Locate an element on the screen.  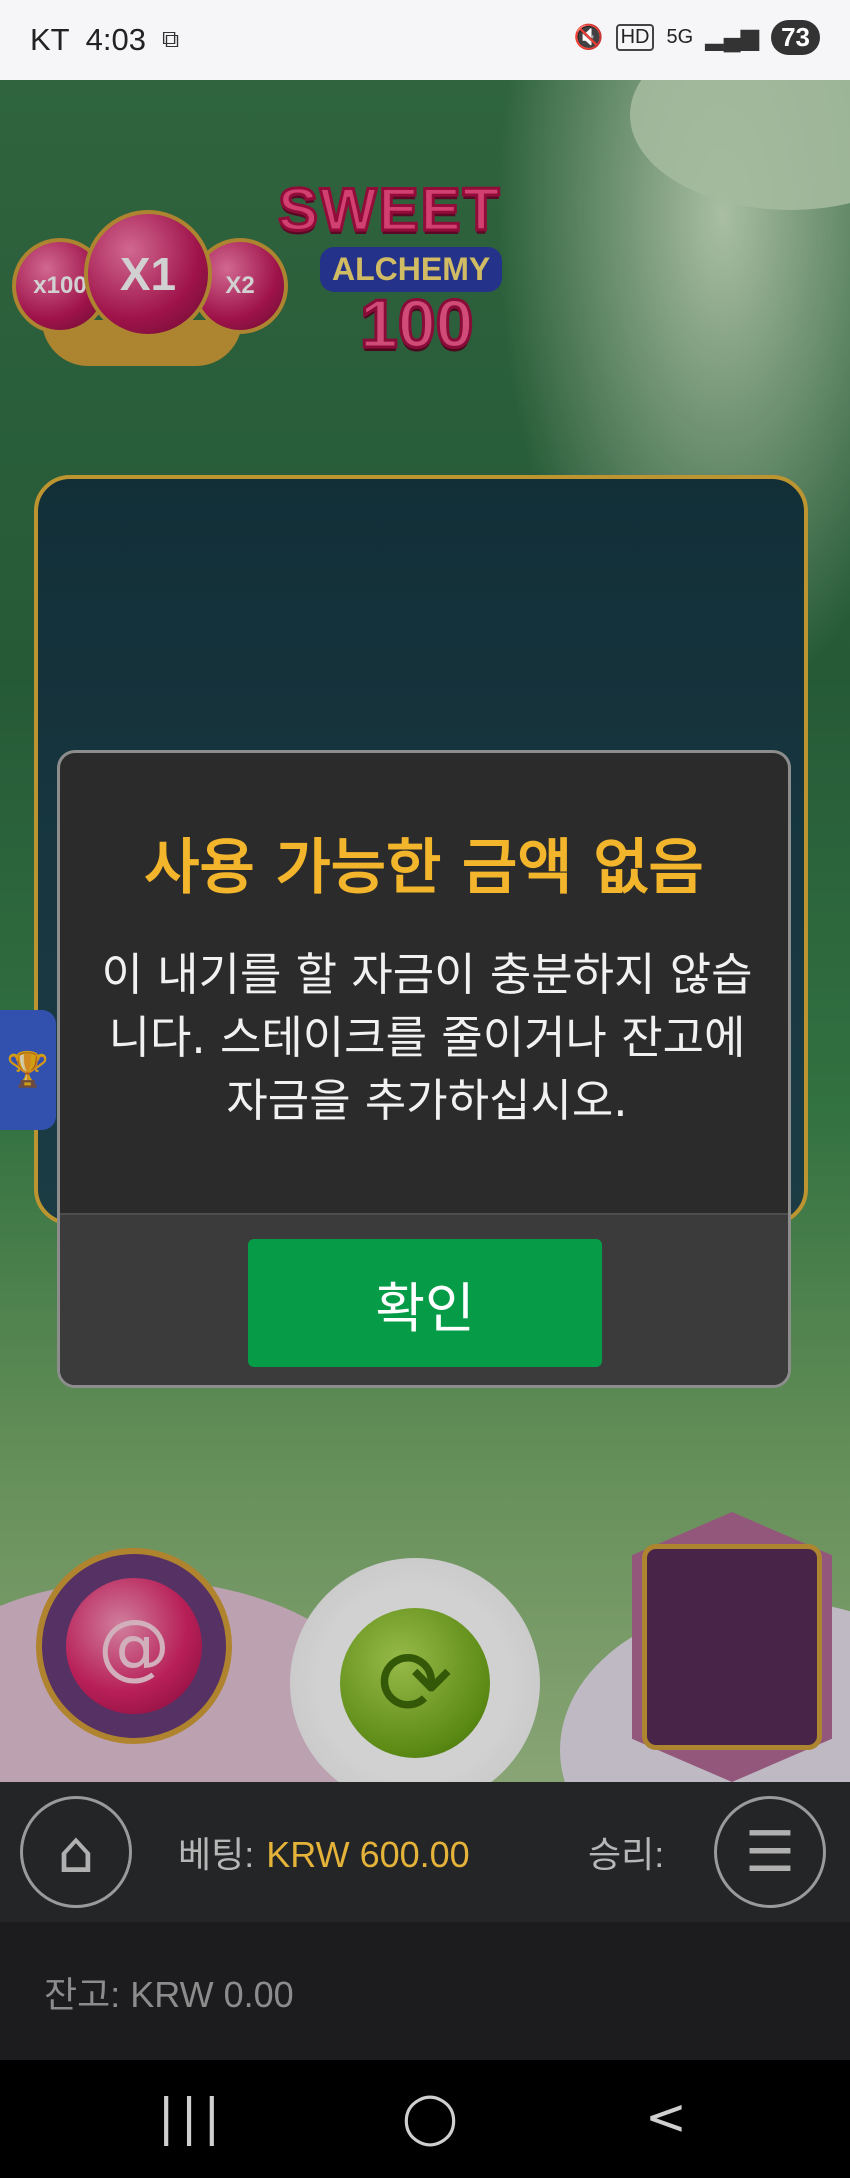
screen-record-icon: ⧉ is located at coordinates (170, 39).